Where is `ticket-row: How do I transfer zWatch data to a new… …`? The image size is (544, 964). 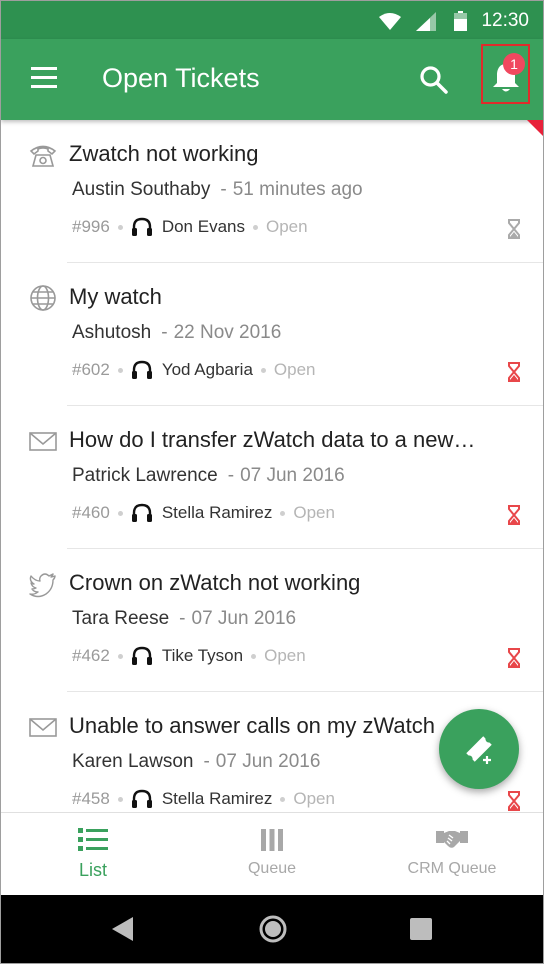
ticket-row: How do I transfer zWatch data to a new… … is located at coordinates (272, 477).